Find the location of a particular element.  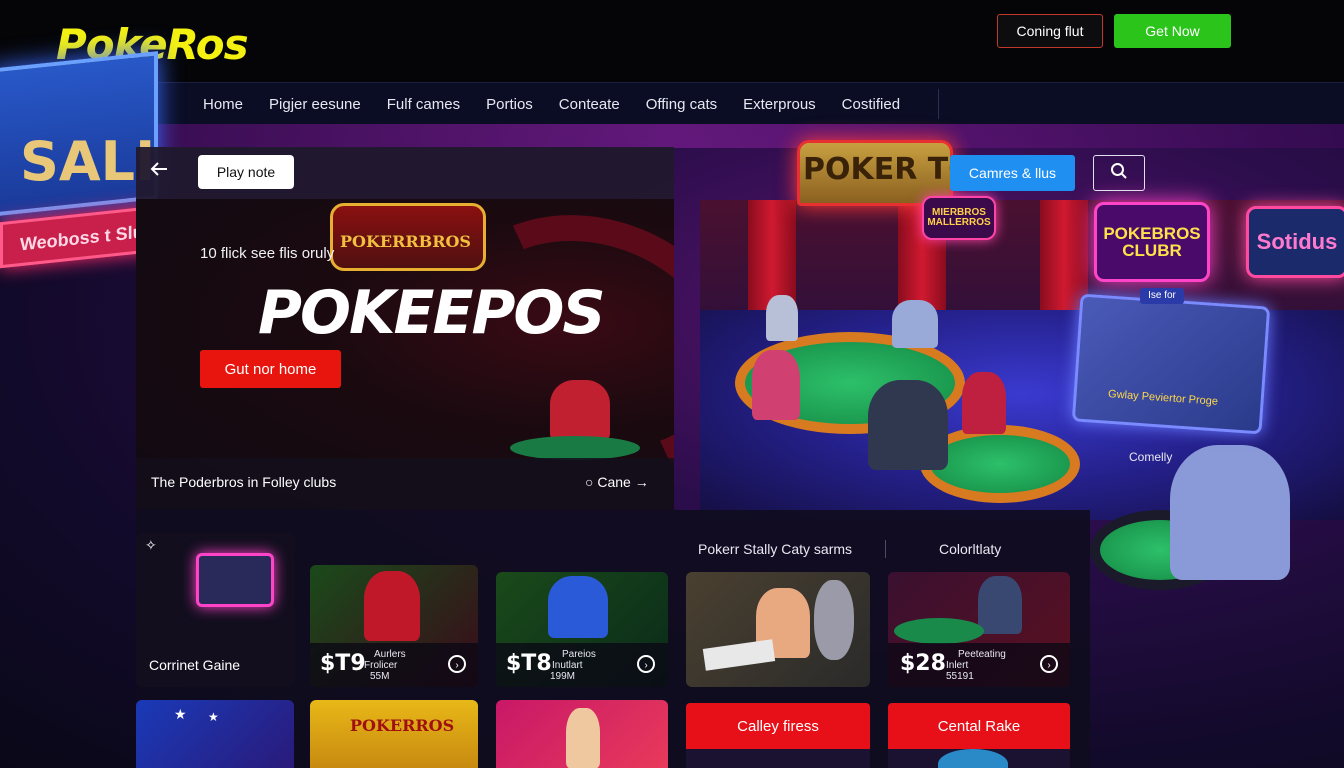

club-neon-sign: POKEBROS CLUBR is located at coordinates (1152, 242).